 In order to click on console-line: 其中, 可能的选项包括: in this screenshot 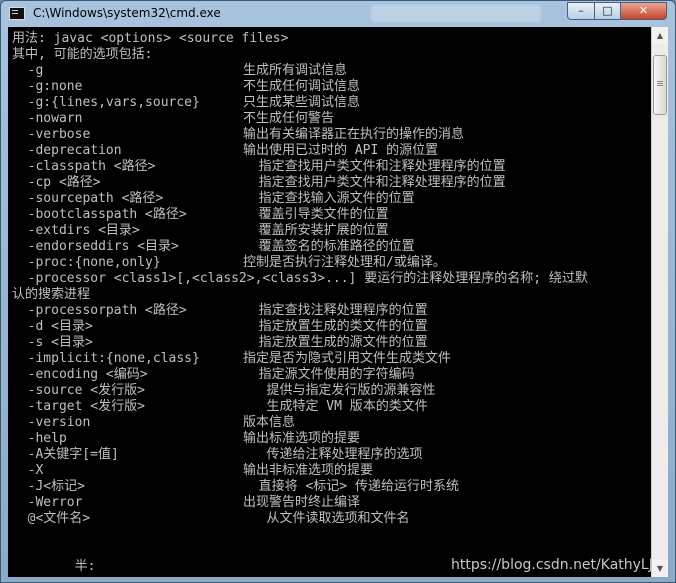, I will do `click(82, 54)`.